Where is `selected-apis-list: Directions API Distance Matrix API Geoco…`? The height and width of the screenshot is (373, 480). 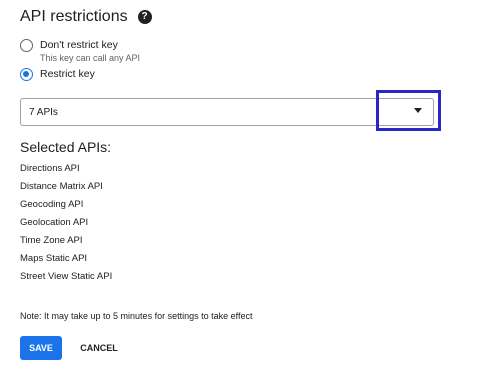 selected-apis-list: Directions API Distance Matrix API Geoco… is located at coordinates (66, 225).